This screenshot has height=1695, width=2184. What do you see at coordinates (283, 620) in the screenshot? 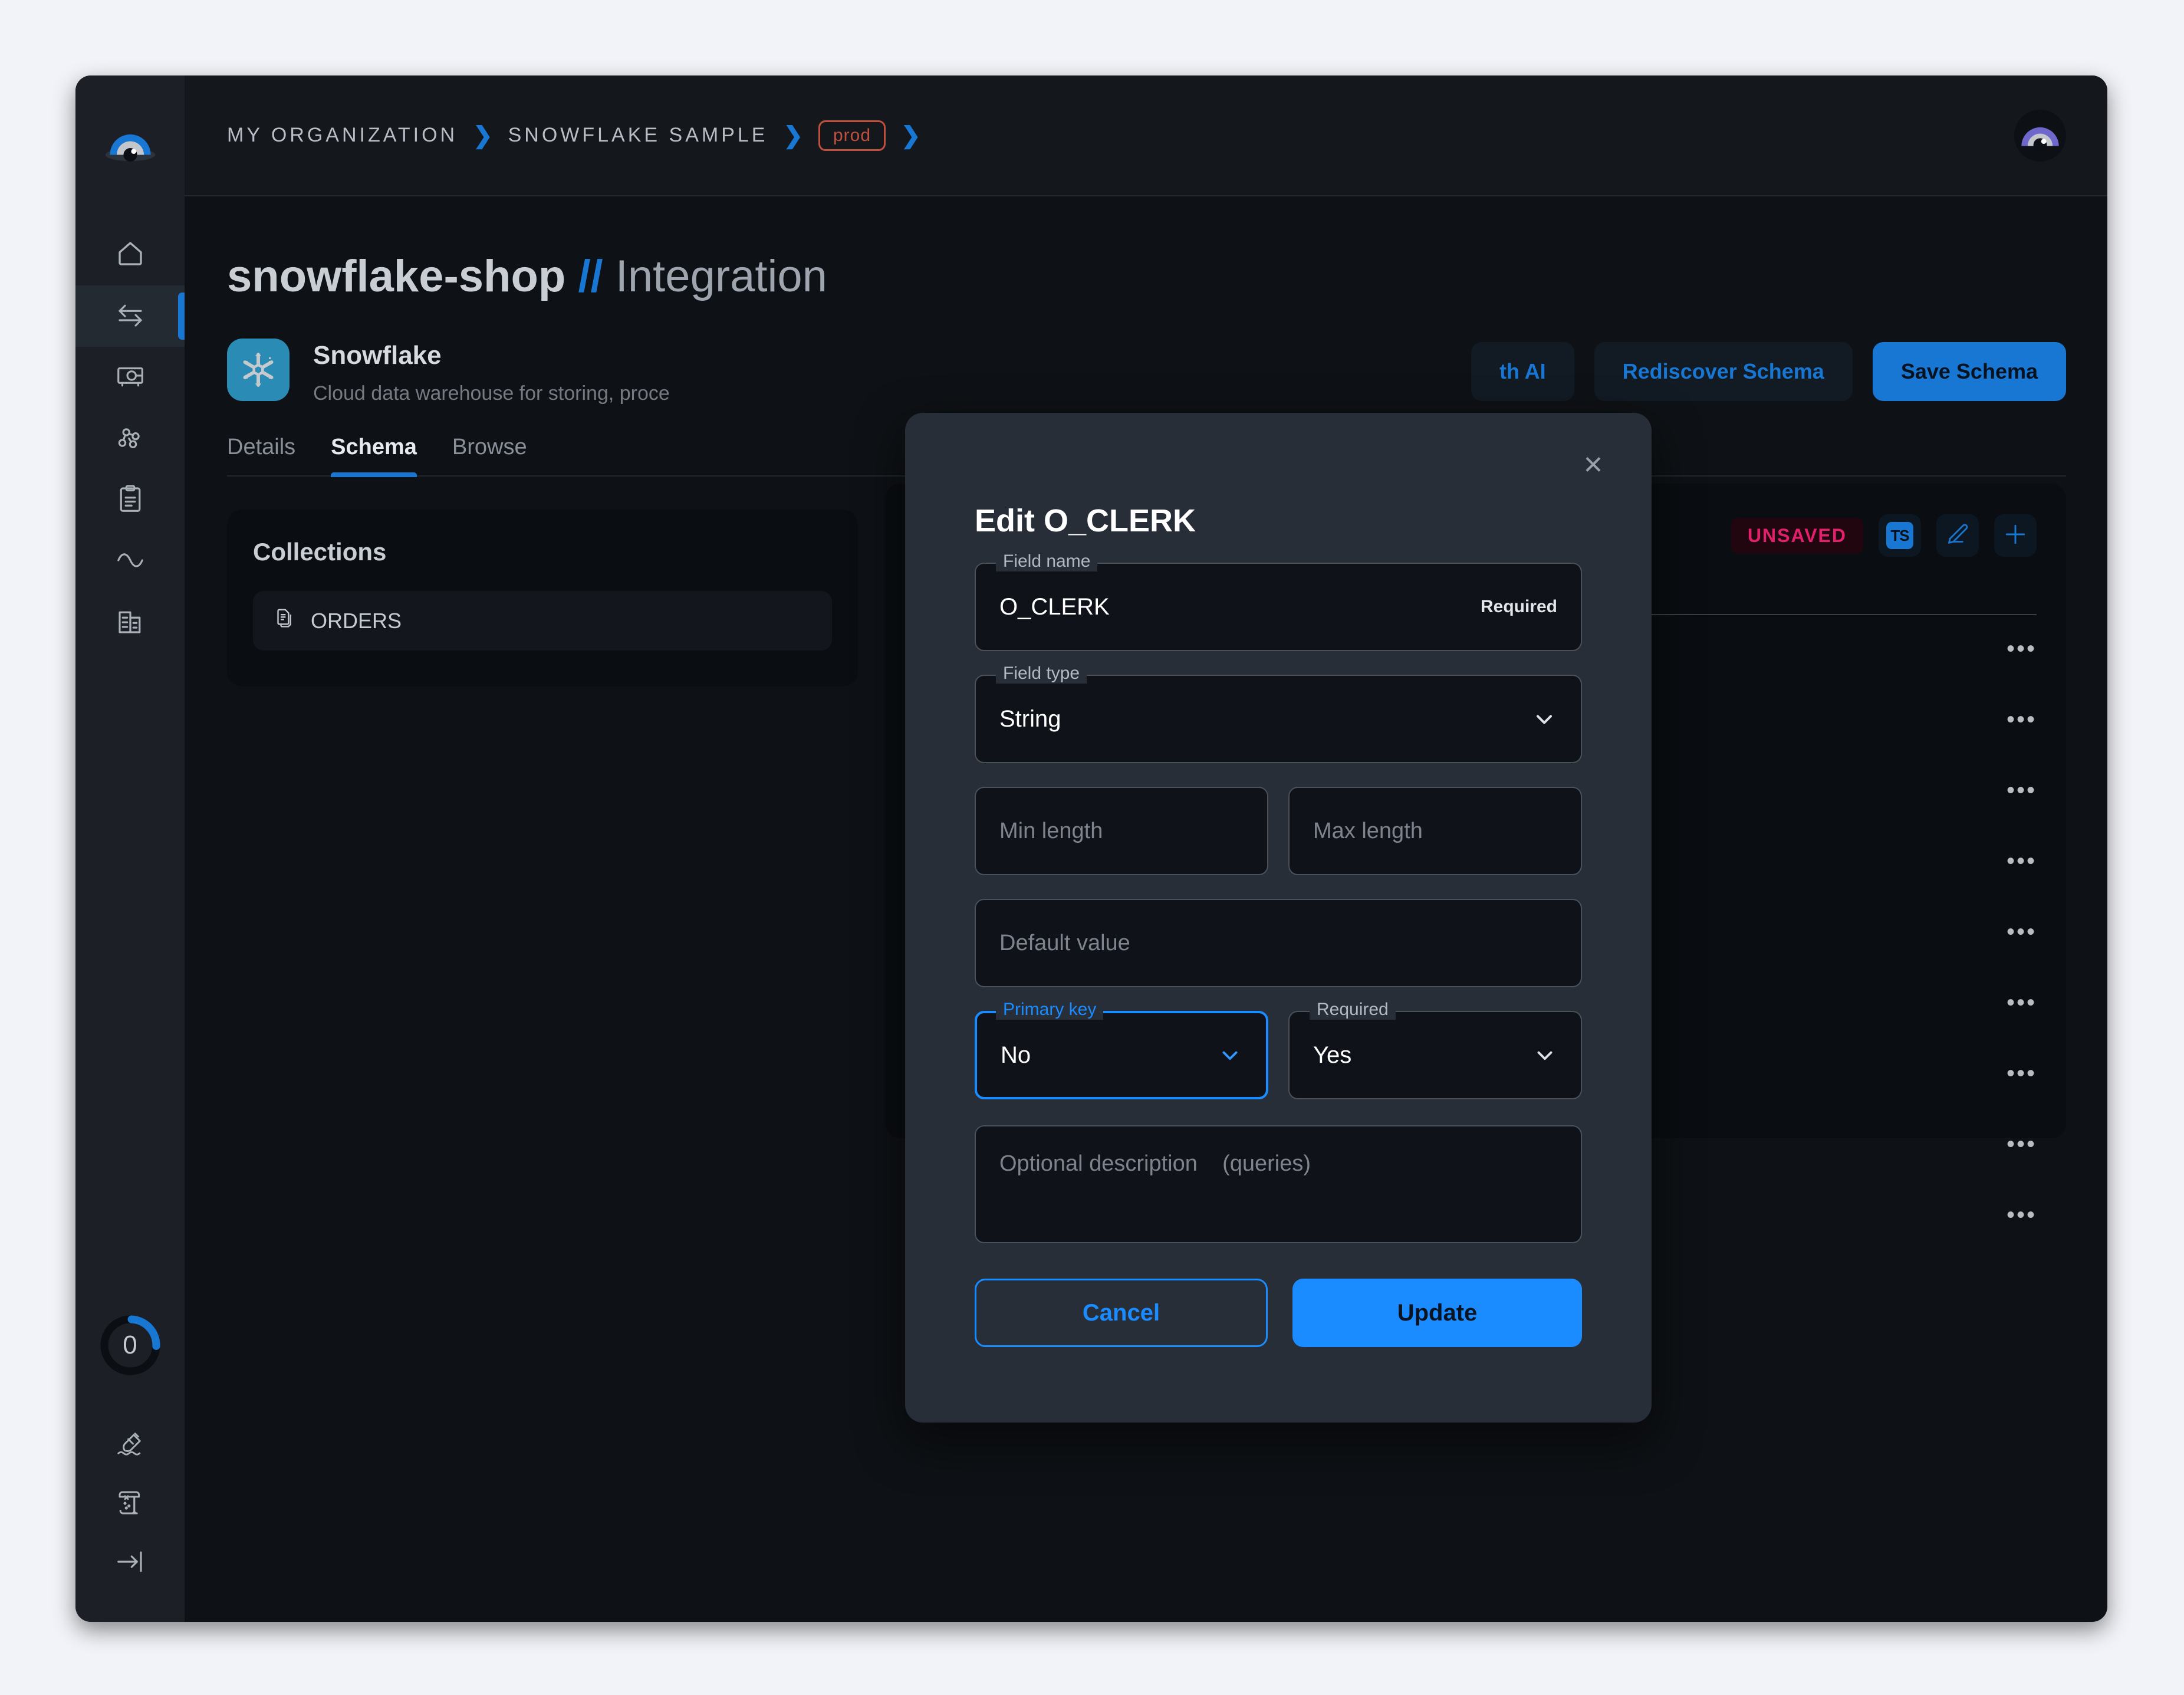
I see `documents-icon` at bounding box center [283, 620].